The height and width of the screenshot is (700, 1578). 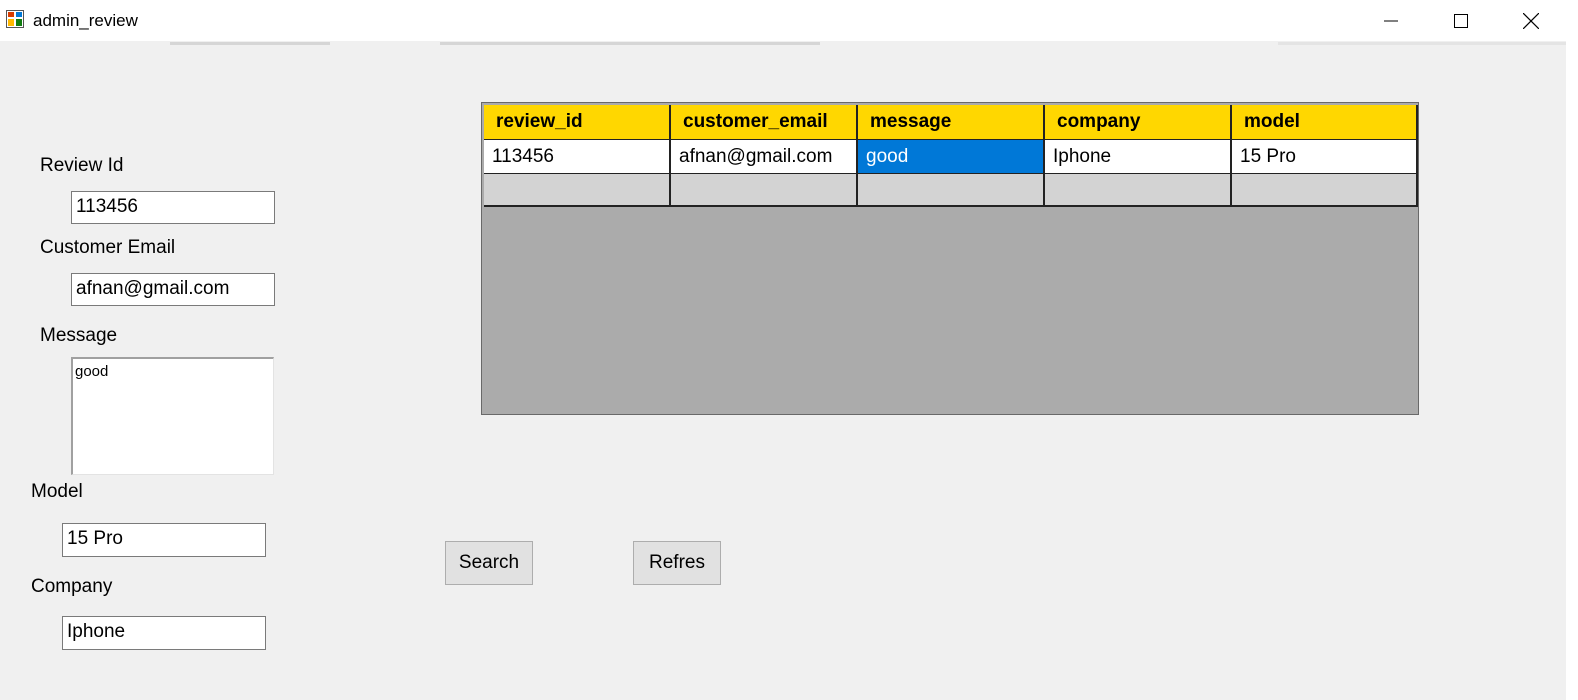 What do you see at coordinates (577, 122) in the screenshot?
I see `column-header-review-id: review_id` at bounding box center [577, 122].